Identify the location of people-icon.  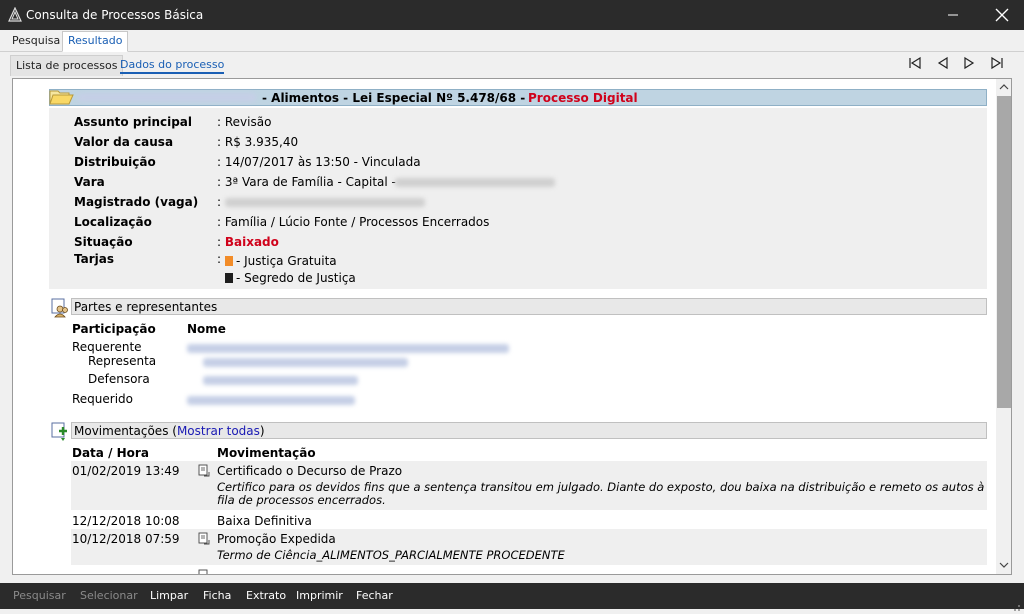
(59, 308).